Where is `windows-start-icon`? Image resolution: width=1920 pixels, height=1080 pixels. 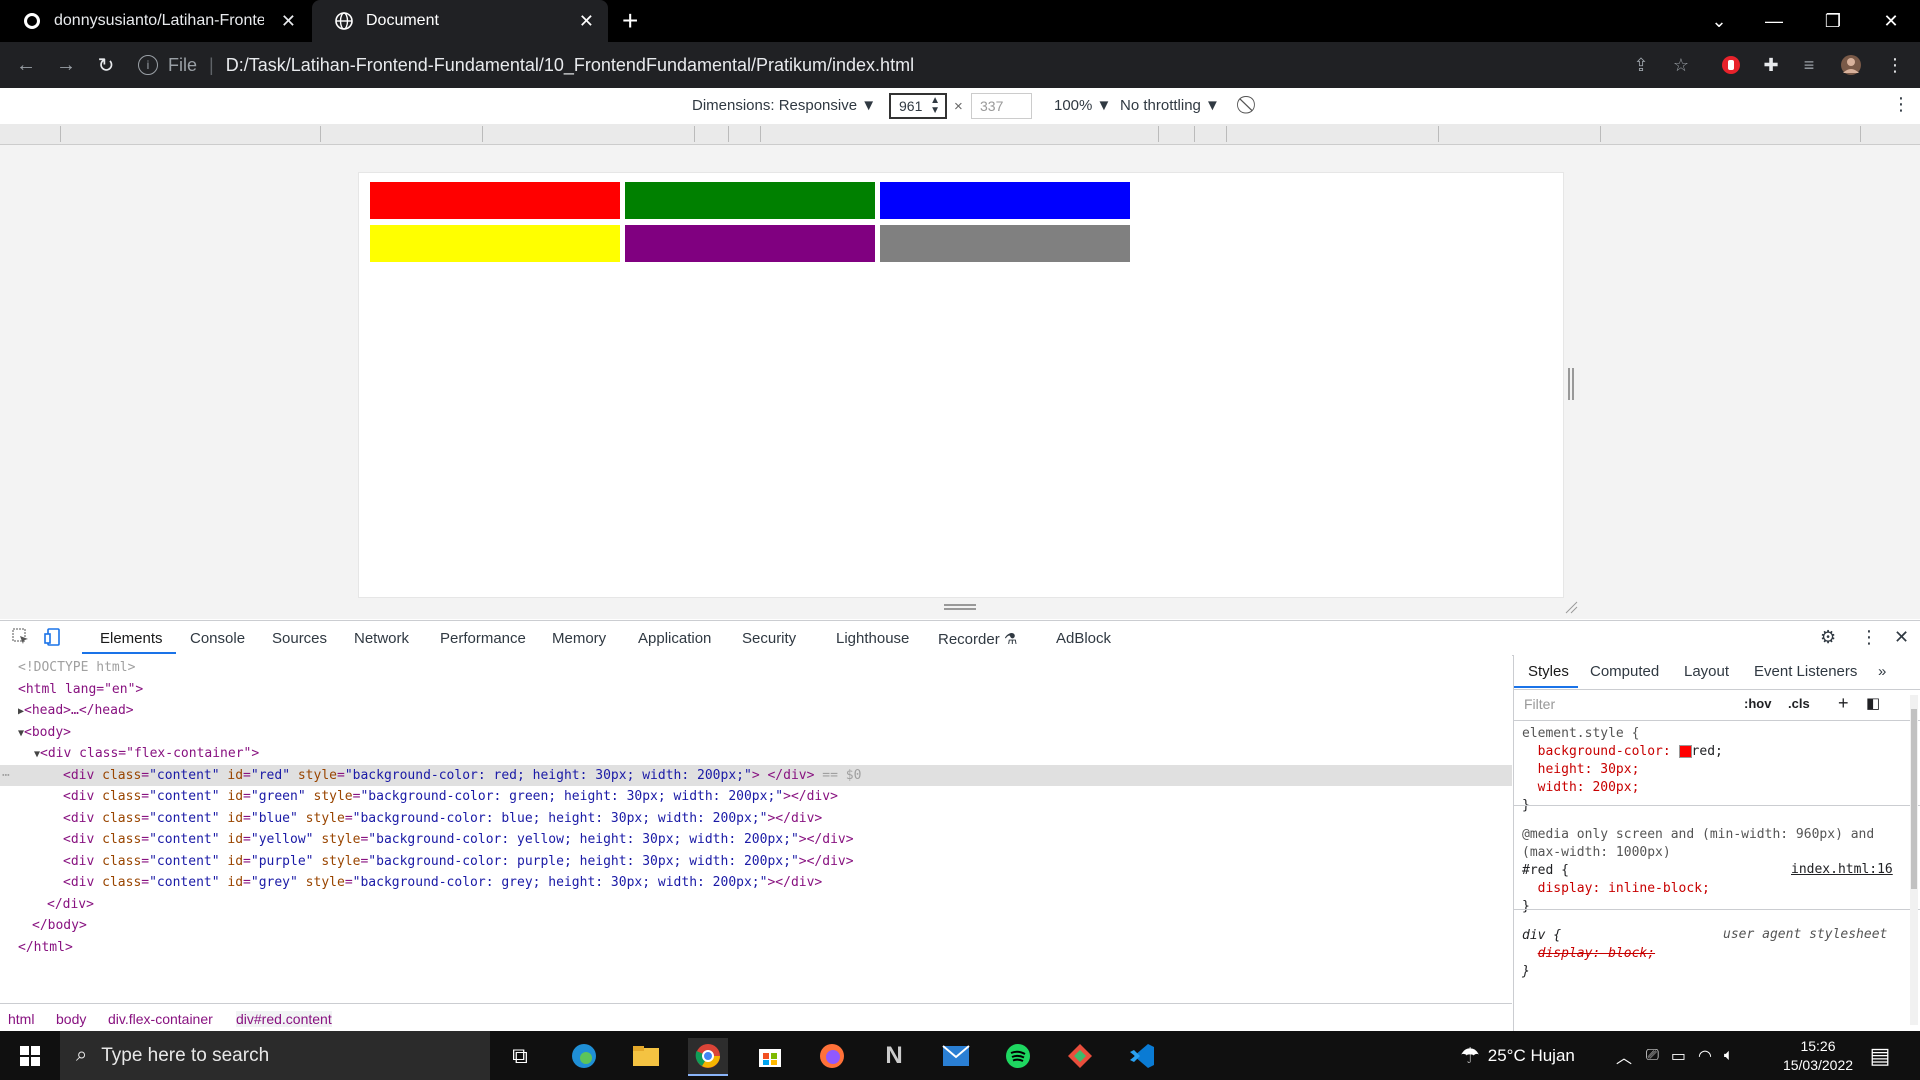
windows-start-icon is located at coordinates (30, 1056).